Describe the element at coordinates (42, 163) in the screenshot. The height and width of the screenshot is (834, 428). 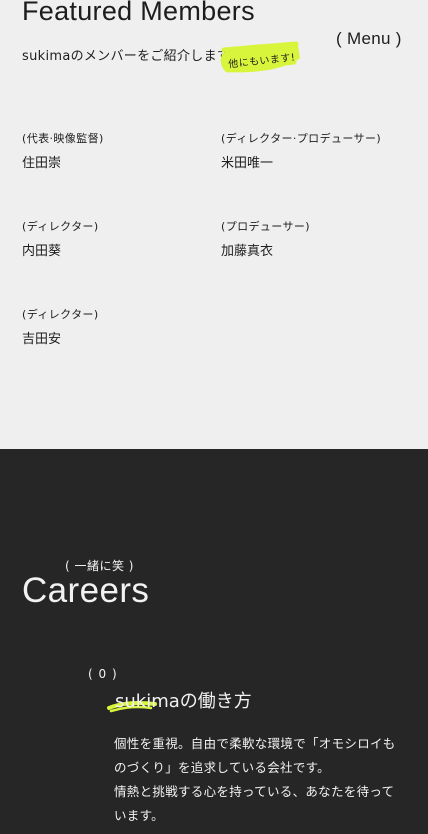
I see `member-name: 住田崇` at that location.